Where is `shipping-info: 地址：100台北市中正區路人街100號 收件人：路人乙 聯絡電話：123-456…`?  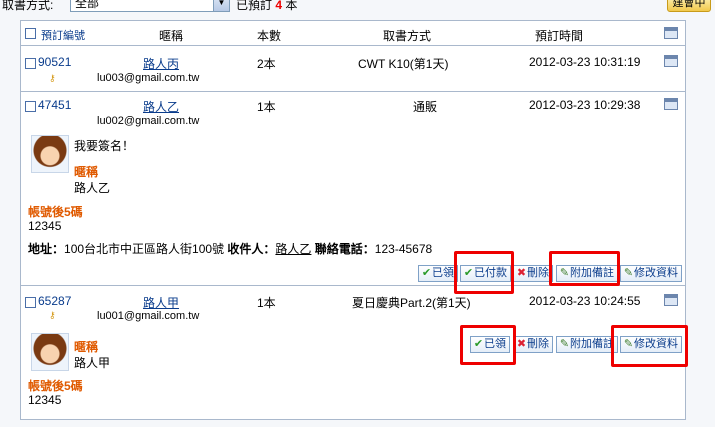
shipping-info: 地址：100台北市中正區路人街100號 收件人：路人乙 聯絡電話：123-456… is located at coordinates (230, 249).